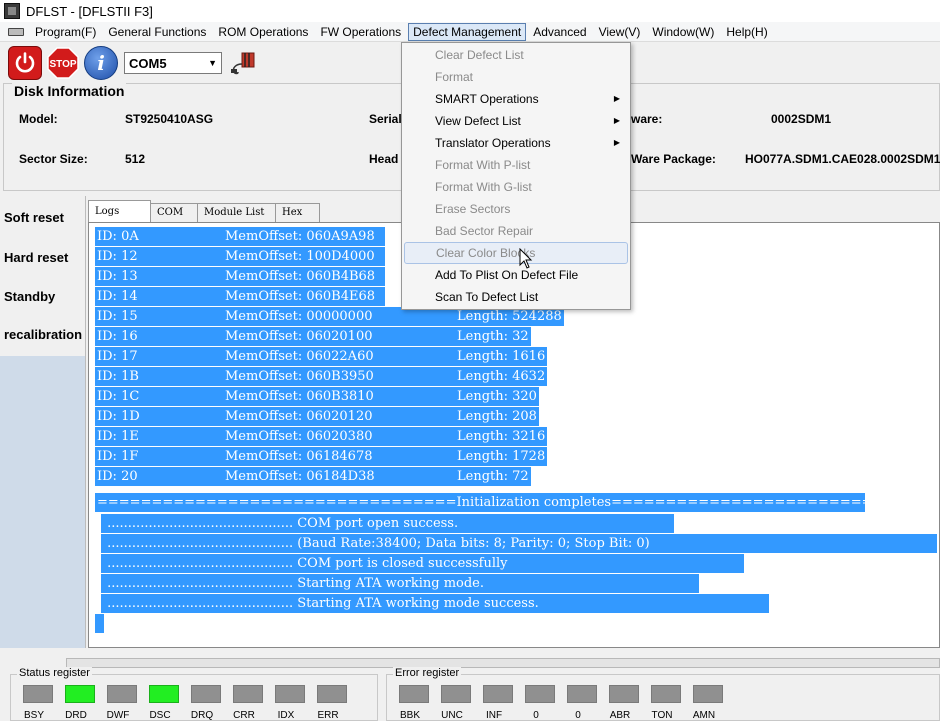 Image resolution: width=940 pixels, height=721 pixels. What do you see at coordinates (497, 396) in the screenshot?
I see `log-entry-length: Length: 320` at bounding box center [497, 396].